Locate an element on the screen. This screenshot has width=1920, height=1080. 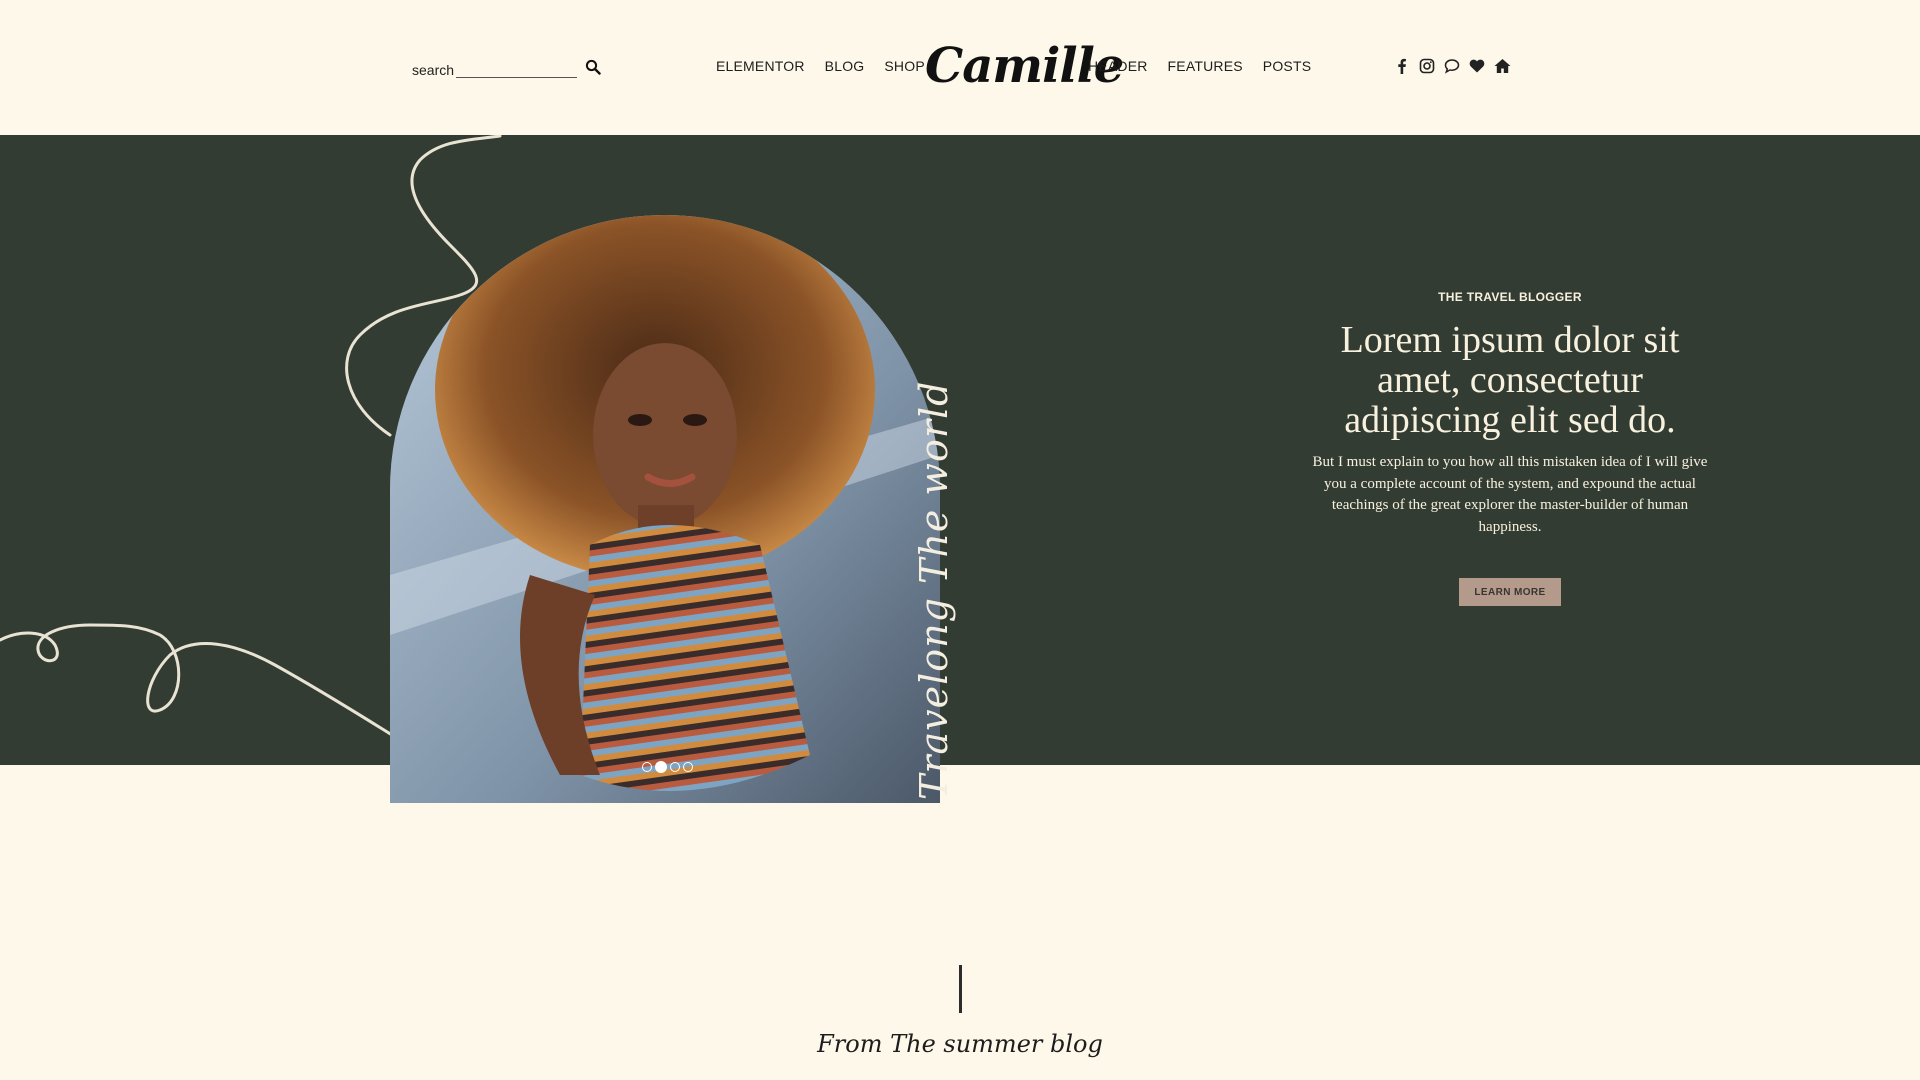
search-field: search is located at coordinates (495, 68).